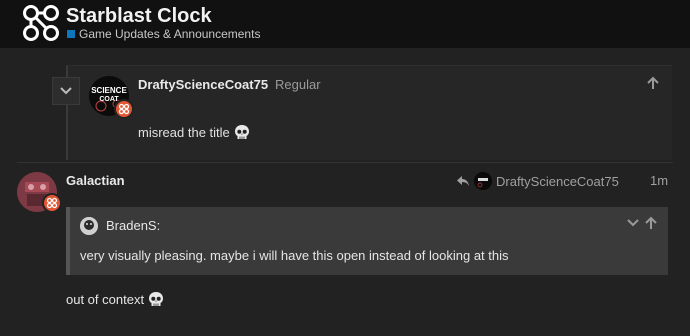 The width and height of the screenshot is (690, 336). I want to click on embedded-post-user-title: Regular, so click(298, 84).